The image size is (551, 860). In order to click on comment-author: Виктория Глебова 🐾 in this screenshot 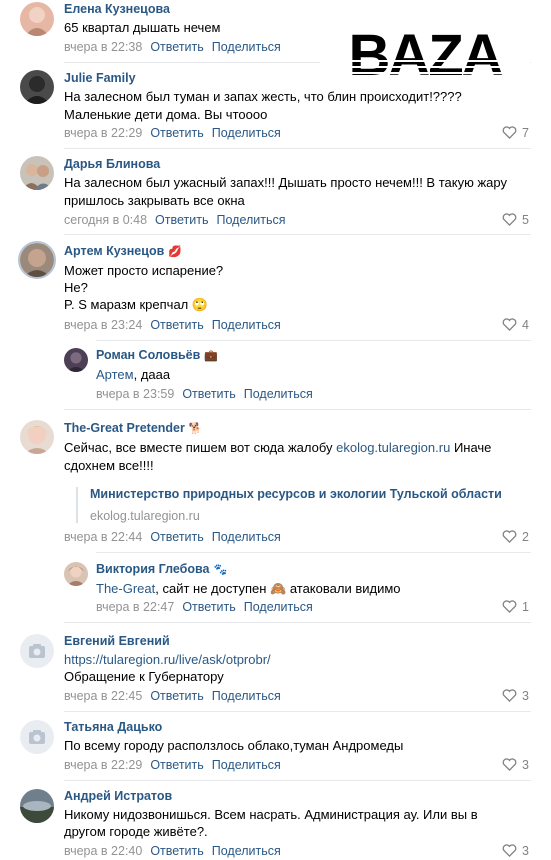, I will do `click(161, 569)`.